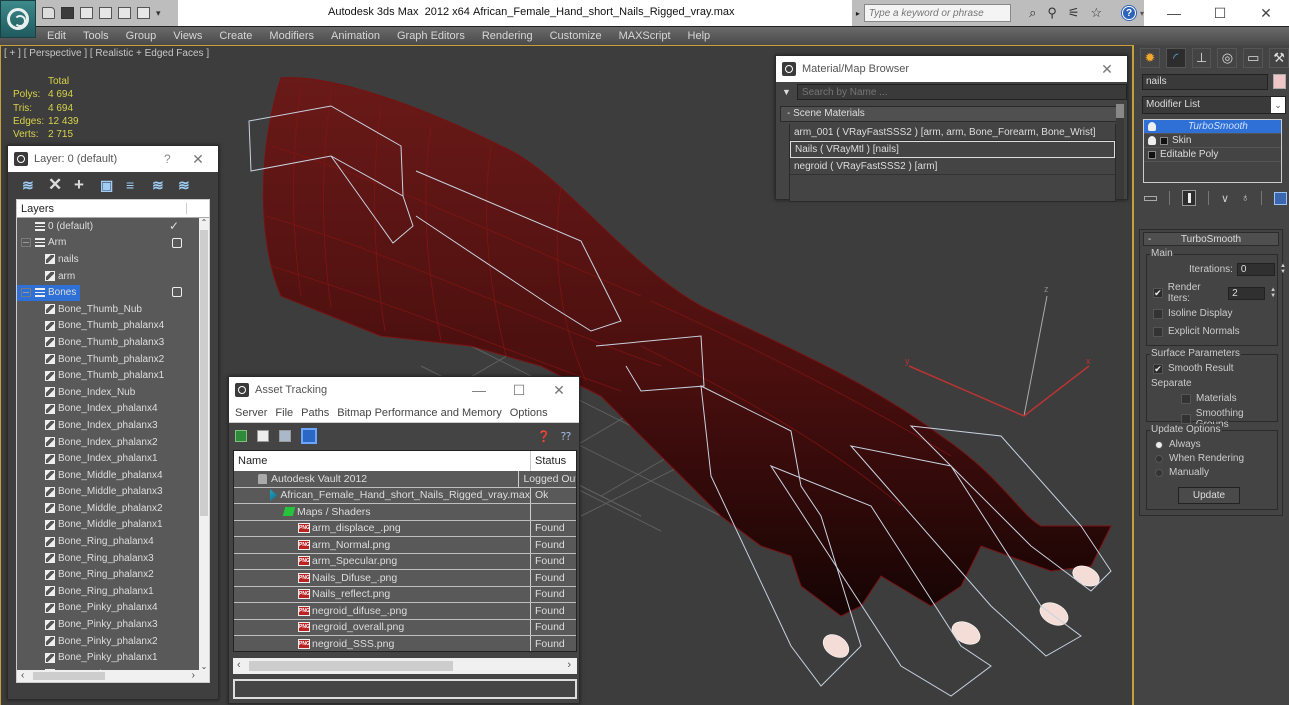 The height and width of the screenshot is (705, 1289). What do you see at coordinates (241, 436) in the screenshot?
I see `refresh-icon` at bounding box center [241, 436].